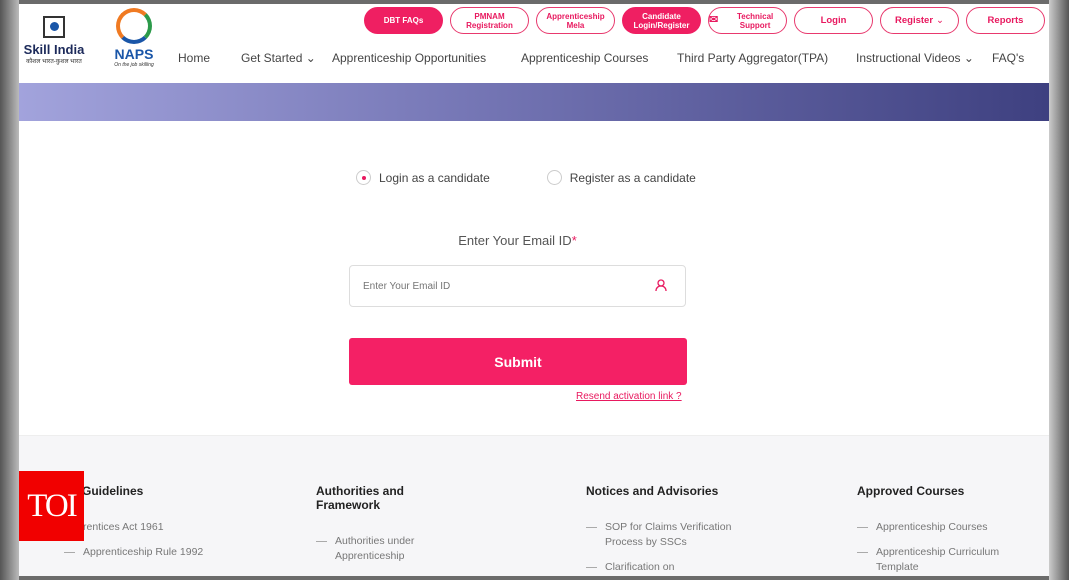 The height and width of the screenshot is (580, 1069). I want to click on footer-link: Clarification on, so click(686, 567).